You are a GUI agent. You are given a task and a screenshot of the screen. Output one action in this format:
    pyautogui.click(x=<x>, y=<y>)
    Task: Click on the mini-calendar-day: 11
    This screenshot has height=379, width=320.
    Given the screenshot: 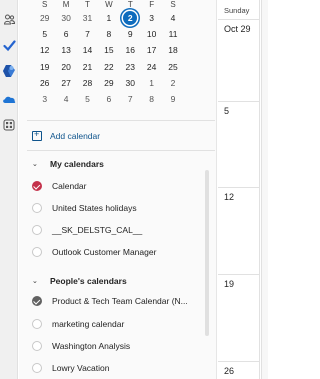 What is the action you would take?
    pyautogui.click(x=172, y=34)
    